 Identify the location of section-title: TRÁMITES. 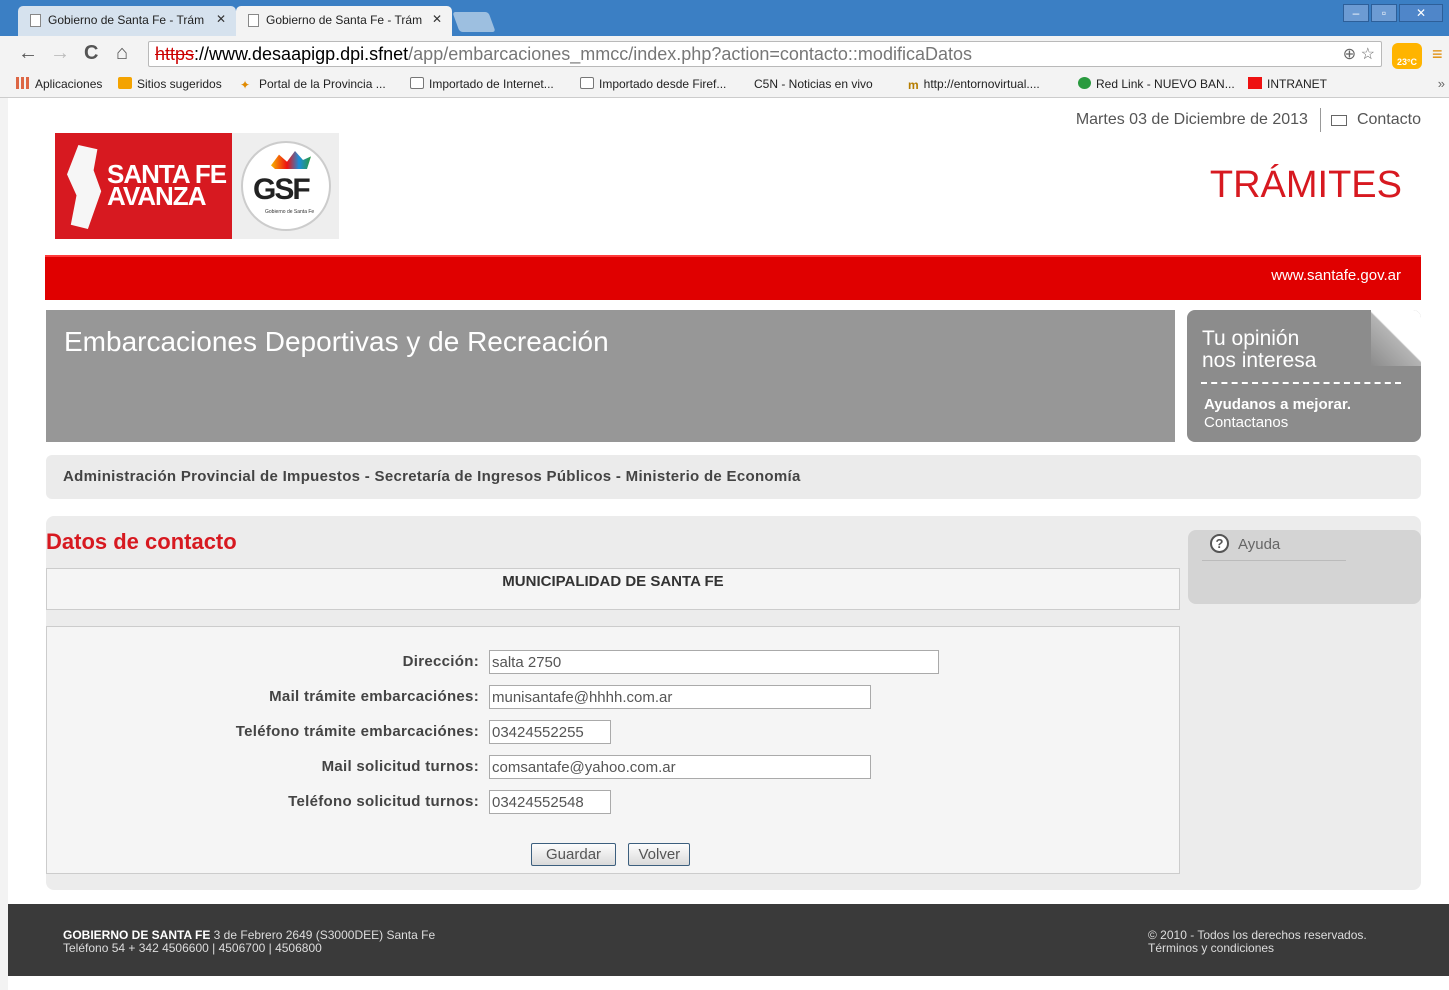
(1305, 185).